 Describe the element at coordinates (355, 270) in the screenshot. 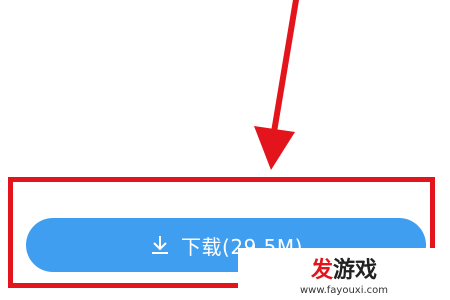

I see `watermark-brand-rest: 游戏` at that location.